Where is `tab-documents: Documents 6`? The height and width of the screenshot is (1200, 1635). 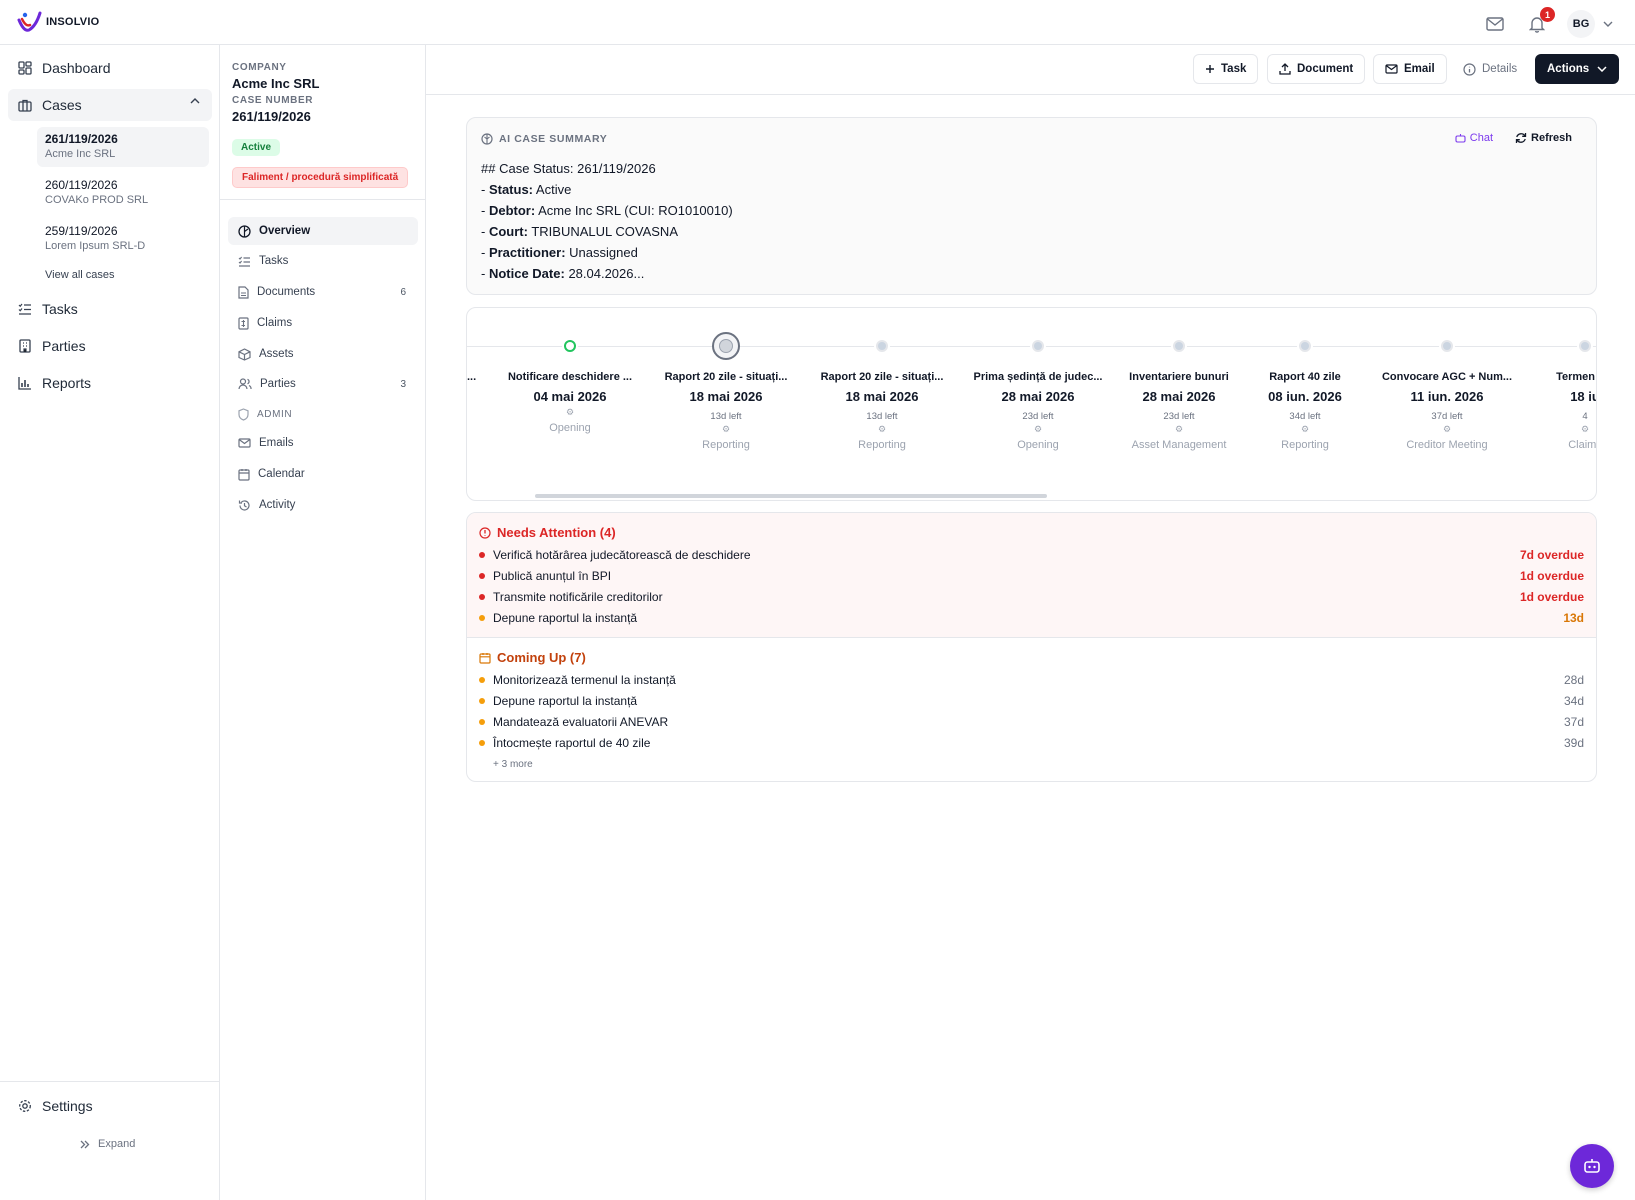 tab-documents: Documents 6 is located at coordinates (323, 292).